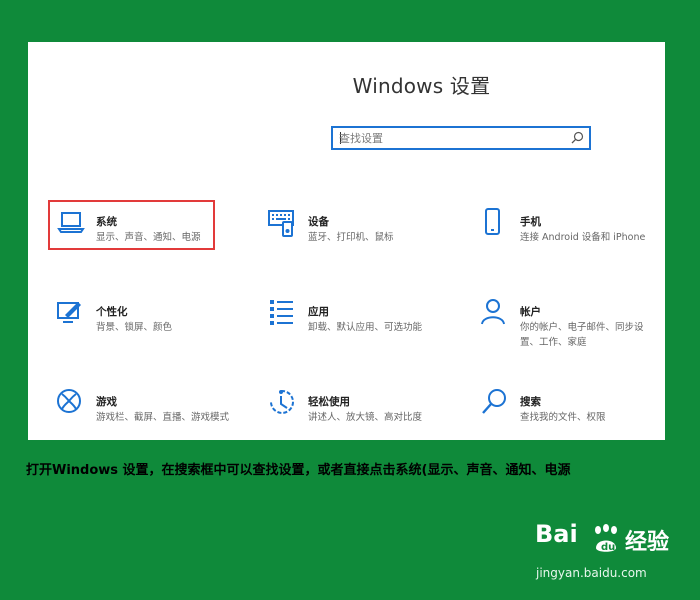 This screenshot has width=700, height=600. I want to click on tile-search: 搜索 查找我的文件、权限, so click(570, 418).